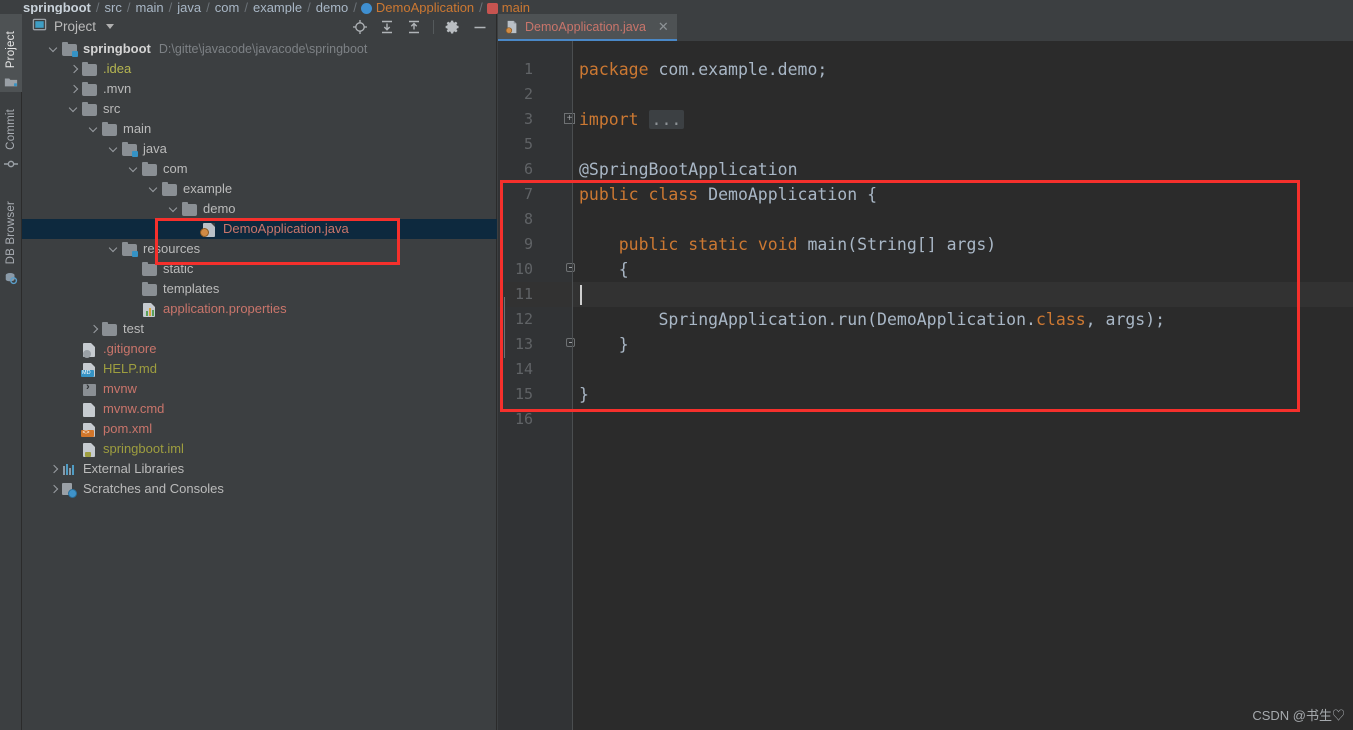  Describe the element at coordinates (963, 294) in the screenshot. I see `current-line-highlight` at that location.